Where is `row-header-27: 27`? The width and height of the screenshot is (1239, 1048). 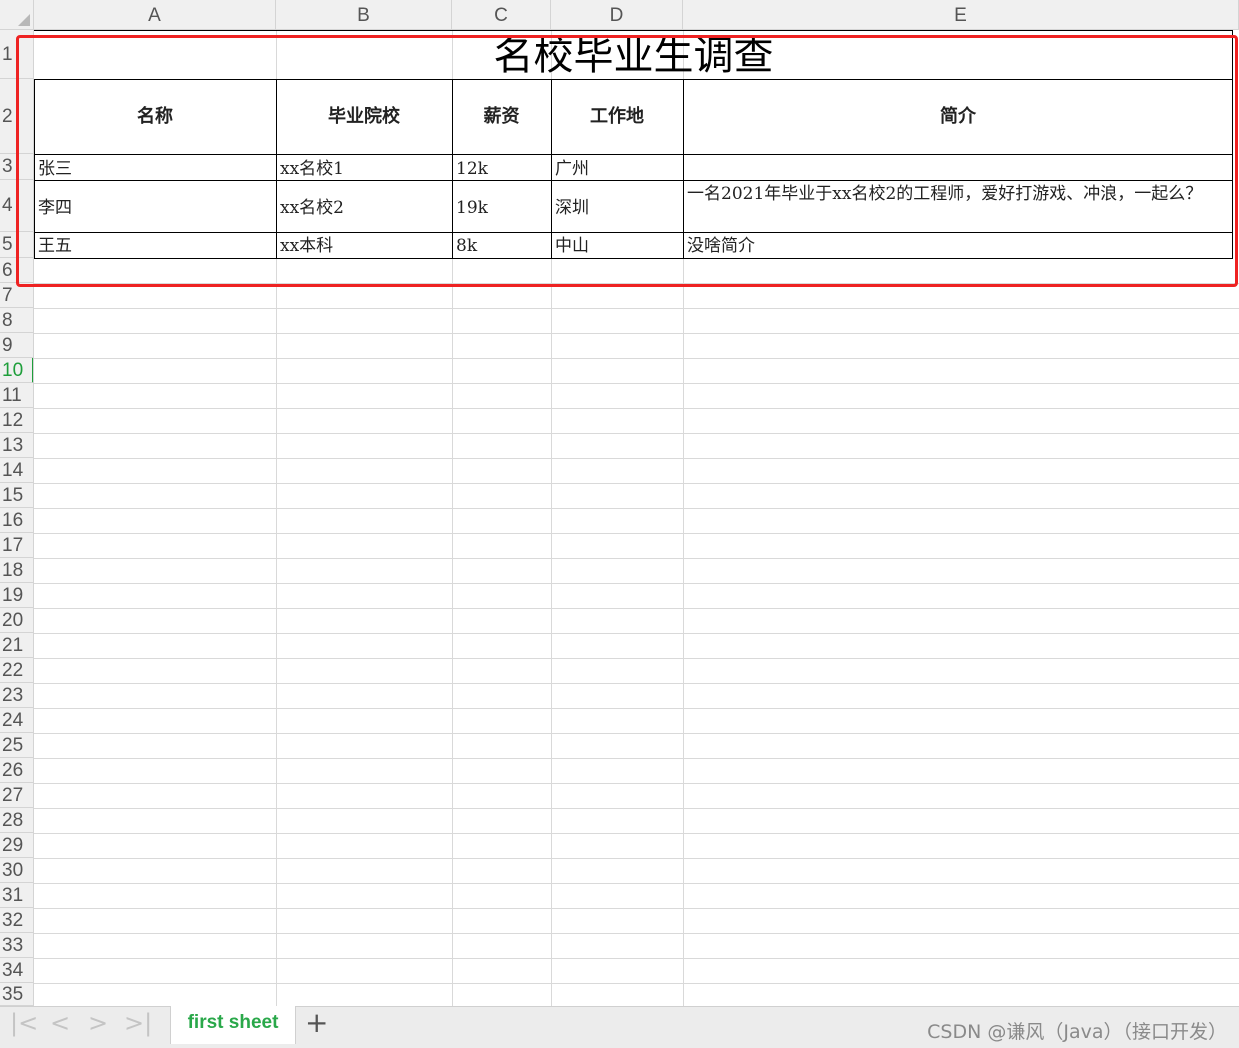
row-header-27: 27 is located at coordinates (16, 795).